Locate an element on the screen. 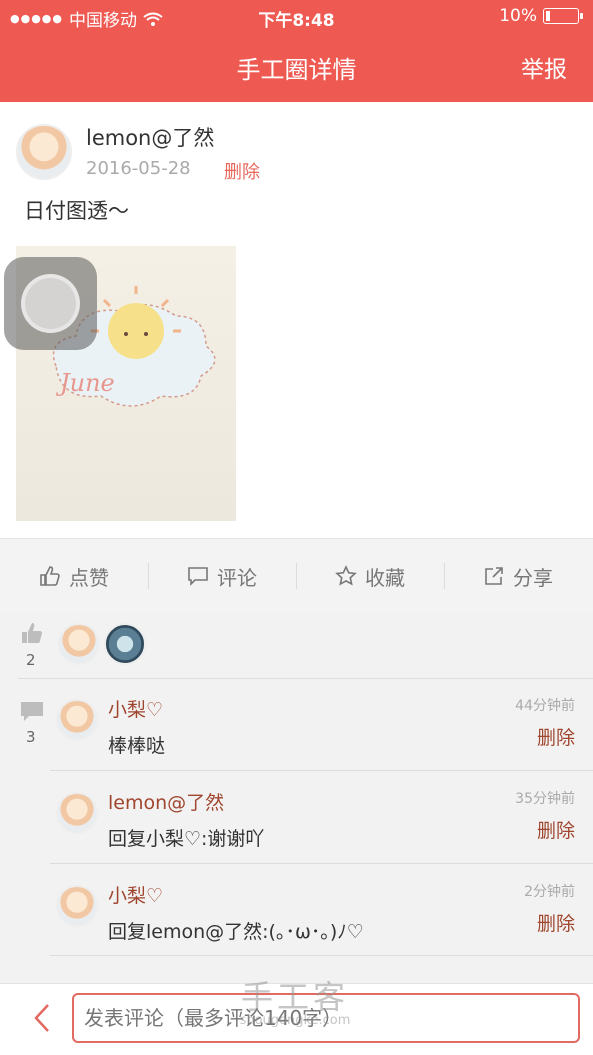 The width and height of the screenshot is (593, 1055). comment-time: 35分钟前 is located at coordinates (545, 799).